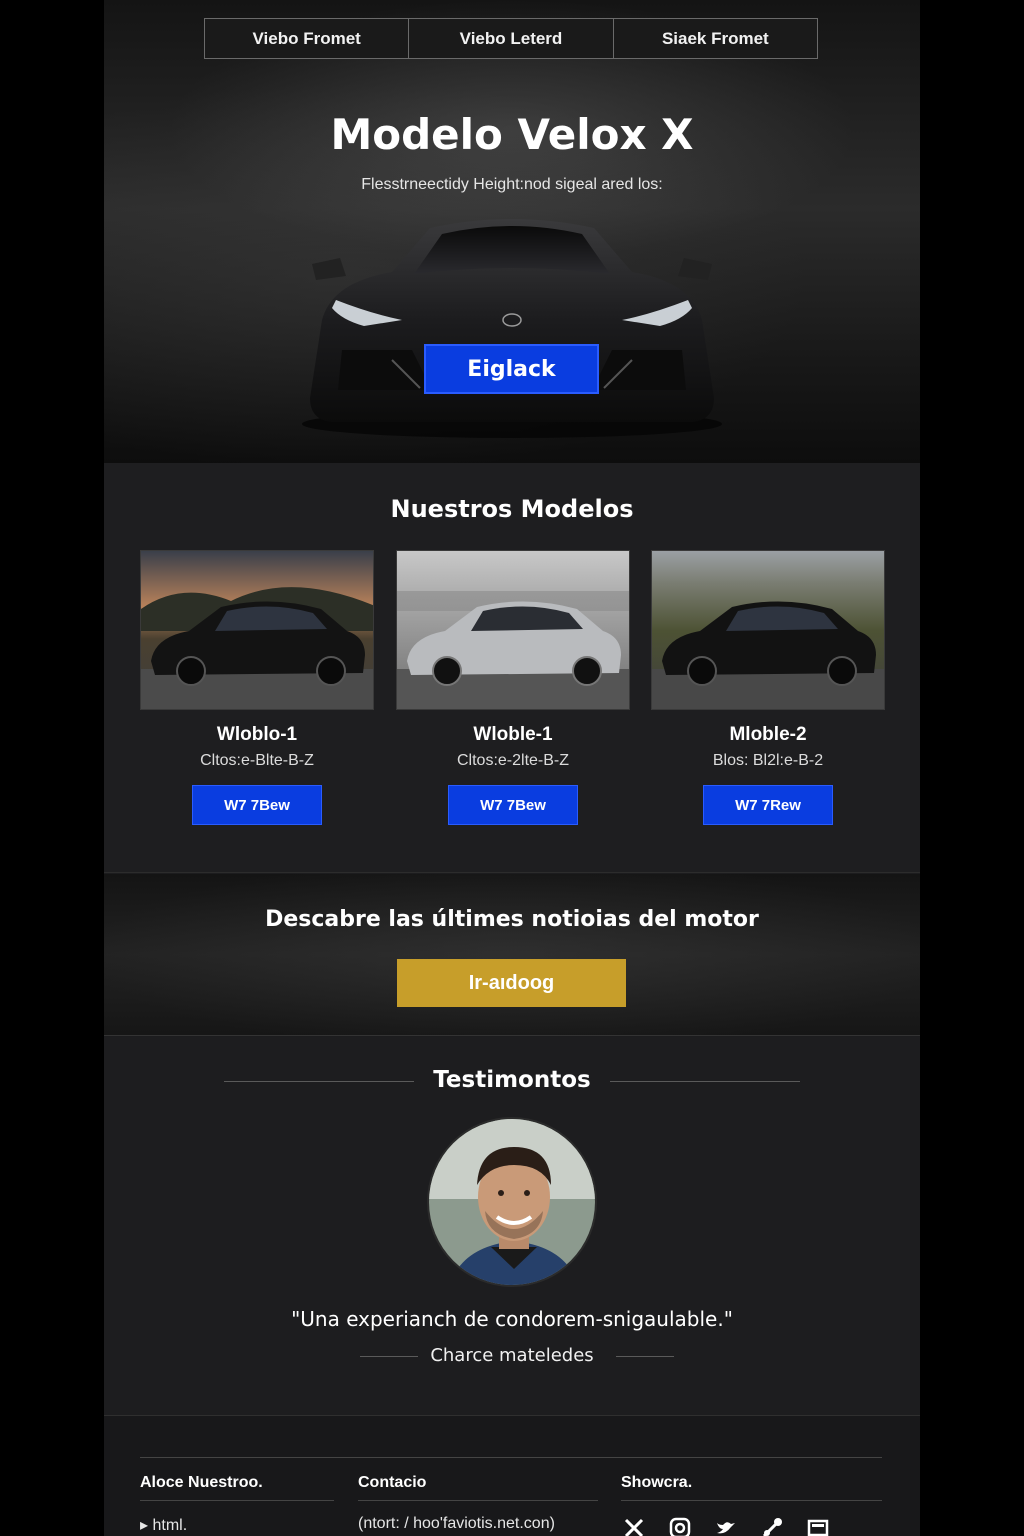 This screenshot has height=1536, width=1024. I want to click on footer-link: ▸ html., so click(237, 1525).